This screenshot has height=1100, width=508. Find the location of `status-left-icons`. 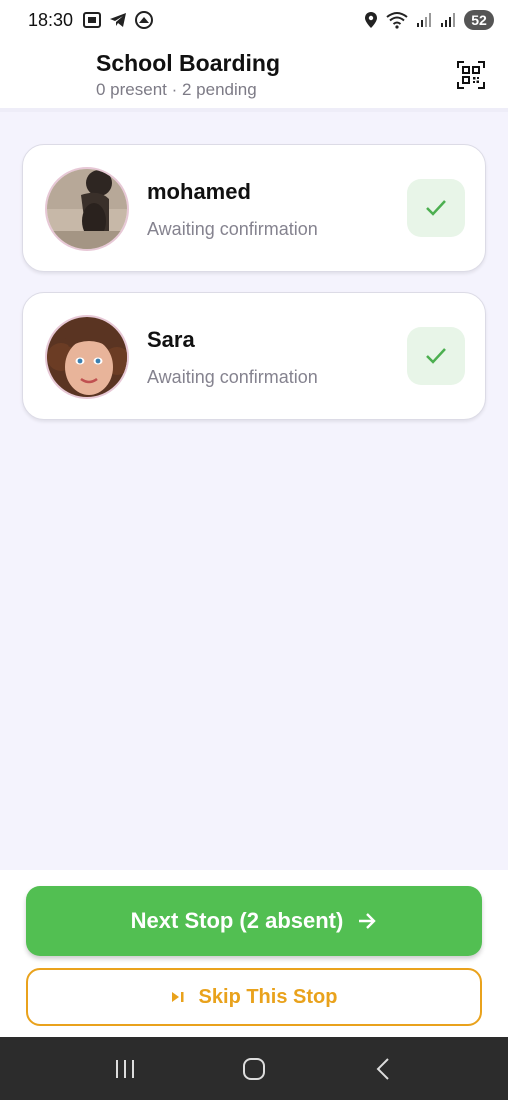

status-left-icons is located at coordinates (118, 20).